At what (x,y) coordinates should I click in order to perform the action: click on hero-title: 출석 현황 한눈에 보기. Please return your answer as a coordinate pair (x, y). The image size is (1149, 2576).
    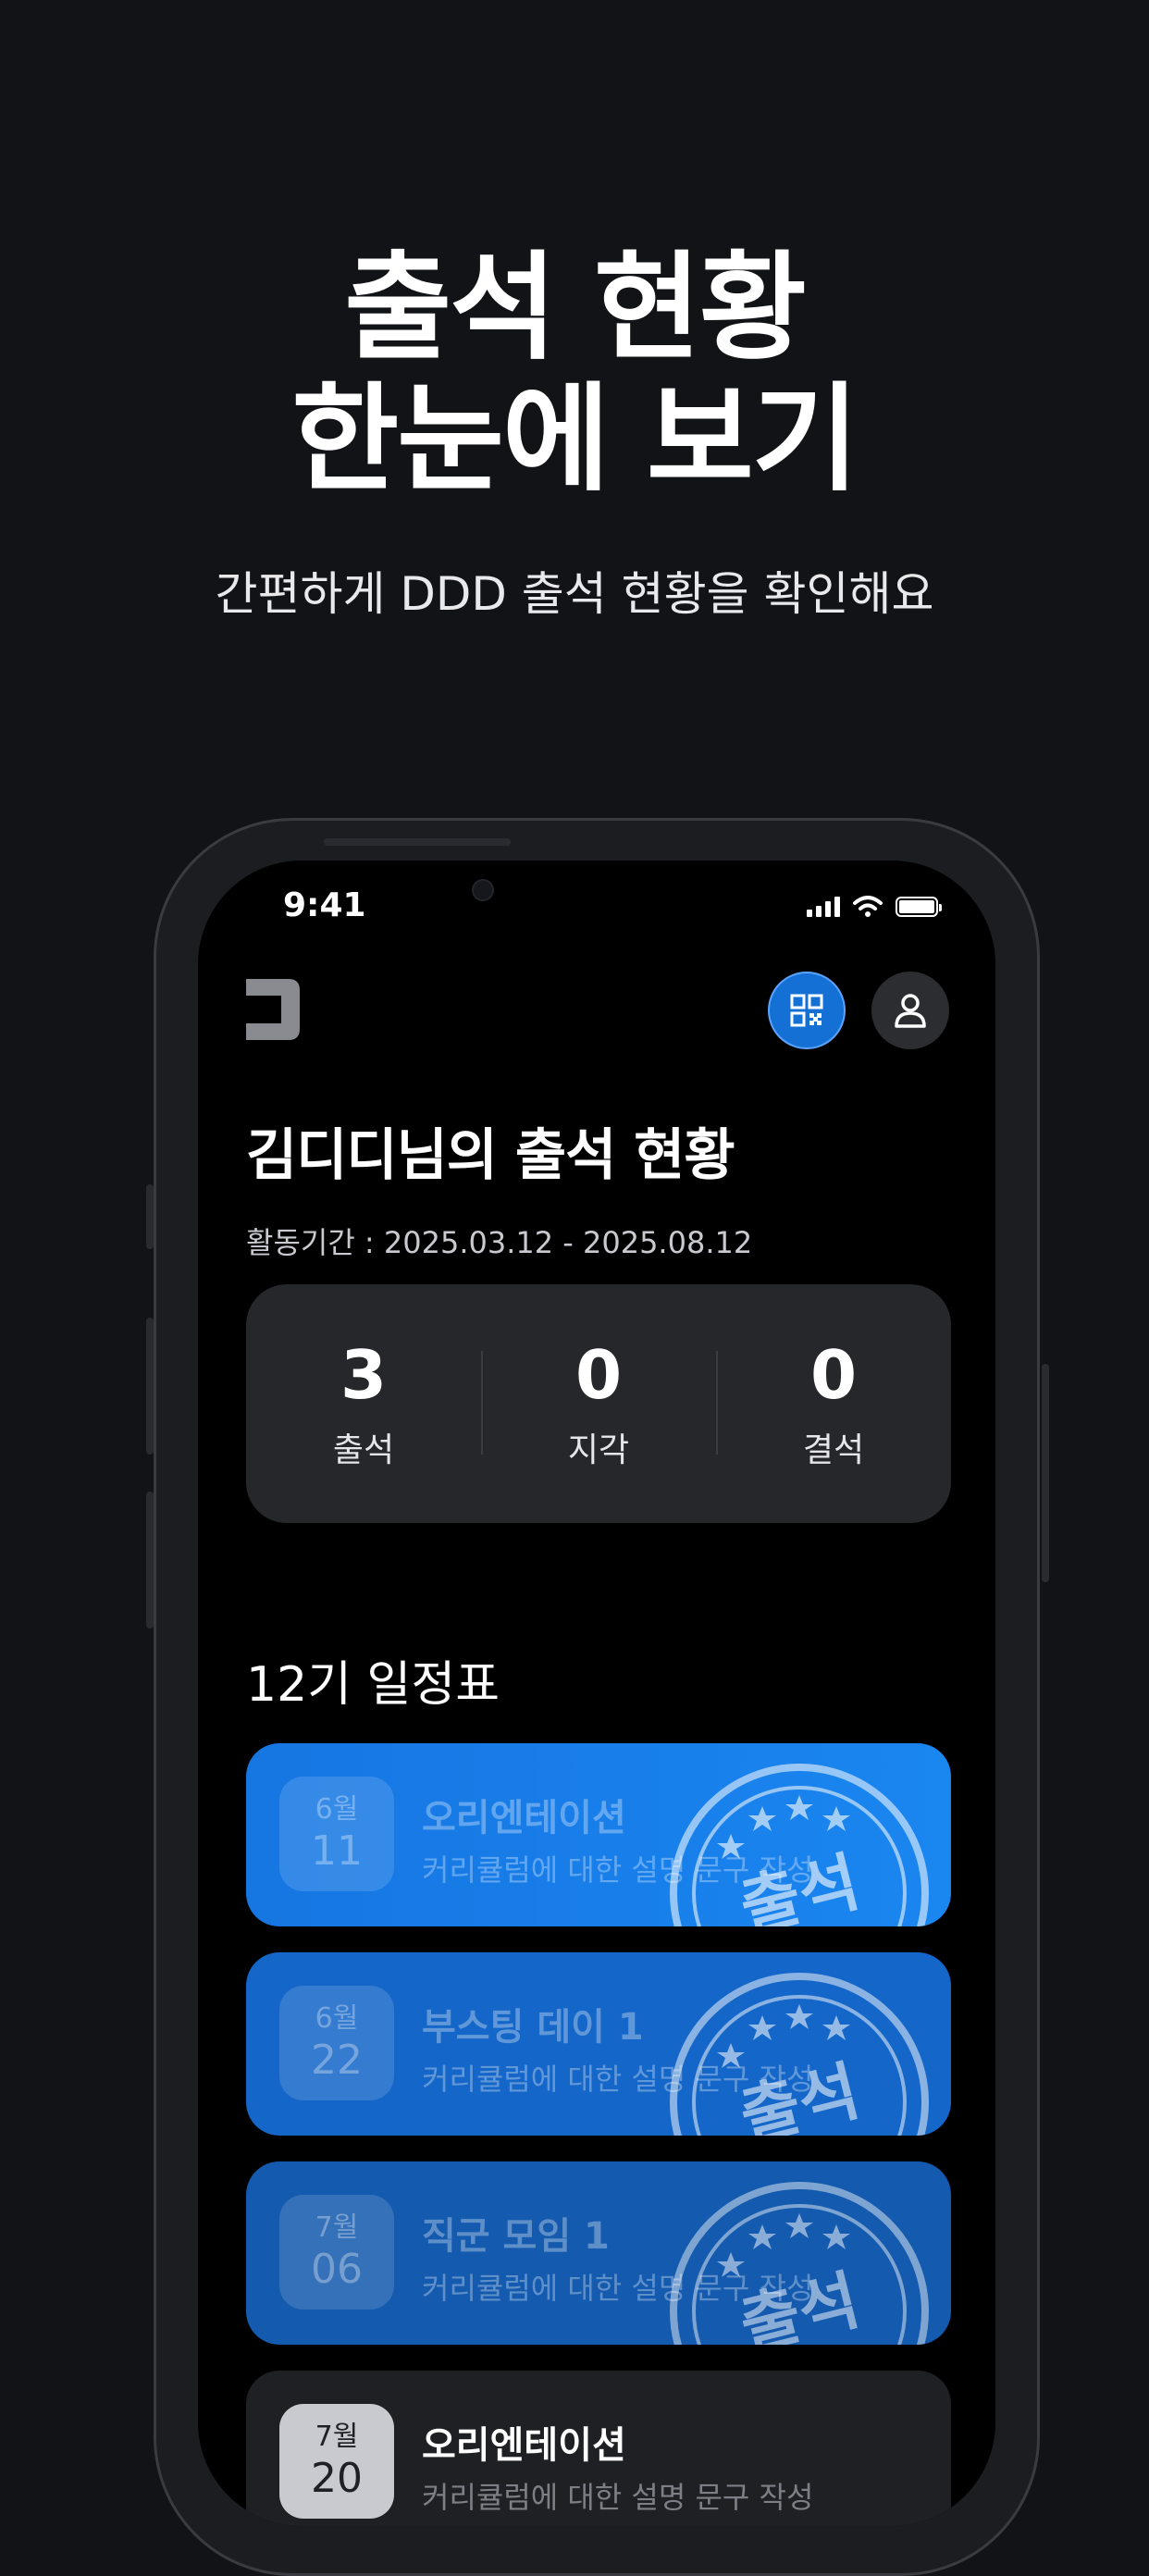
    Looking at the image, I should click on (574, 374).